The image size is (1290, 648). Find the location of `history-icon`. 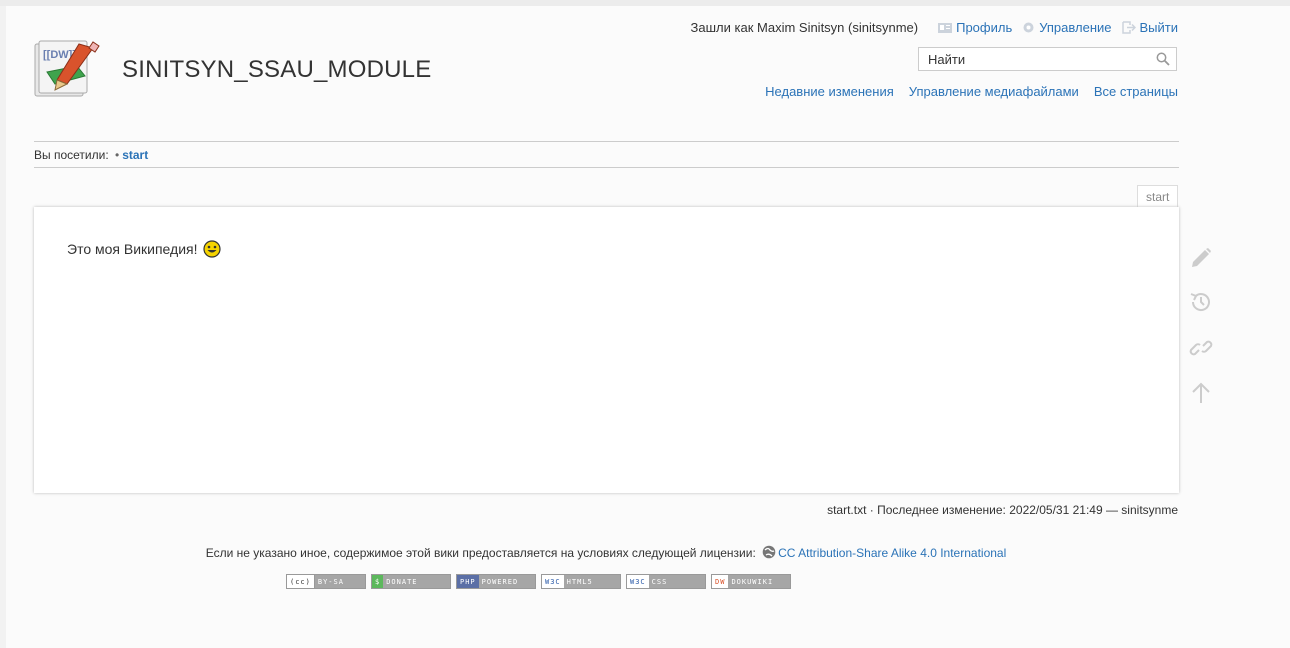

history-icon is located at coordinates (1201, 302).